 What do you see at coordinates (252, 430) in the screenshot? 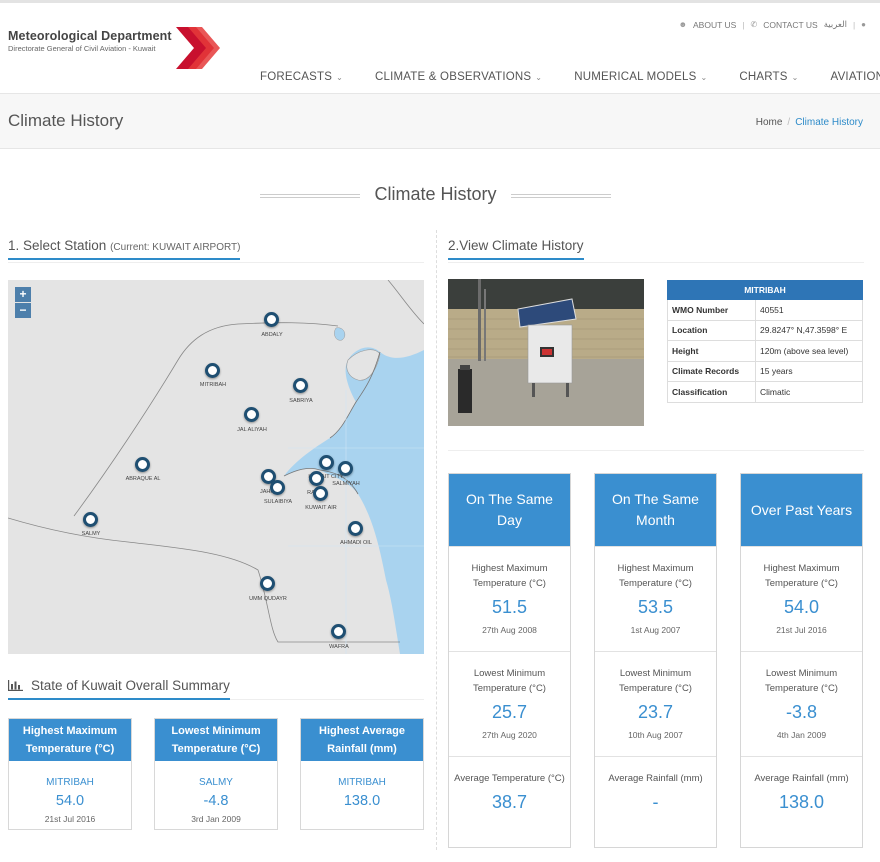
I see `station-label: JAL ALIYAH` at bounding box center [252, 430].